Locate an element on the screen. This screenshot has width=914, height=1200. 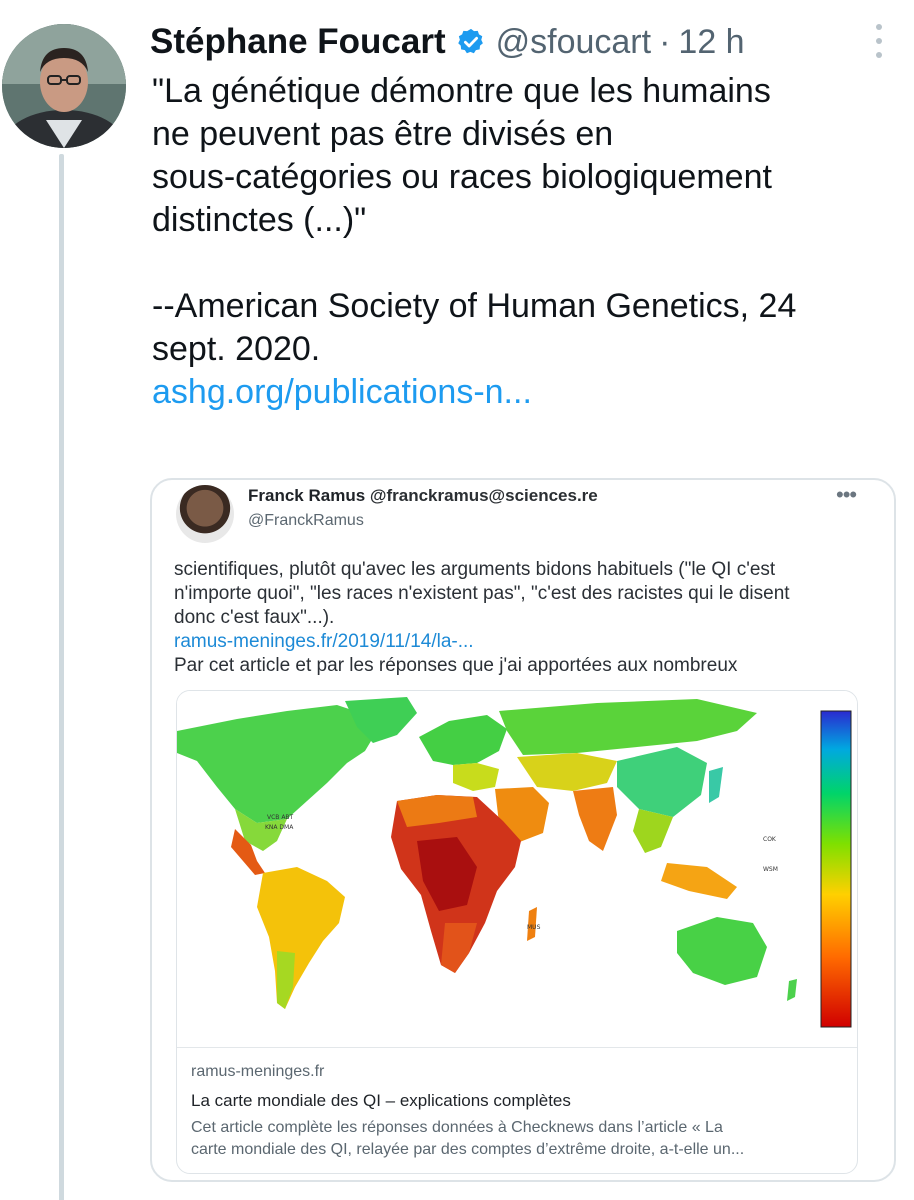
verified-badge-icon is located at coordinates (471, 42).